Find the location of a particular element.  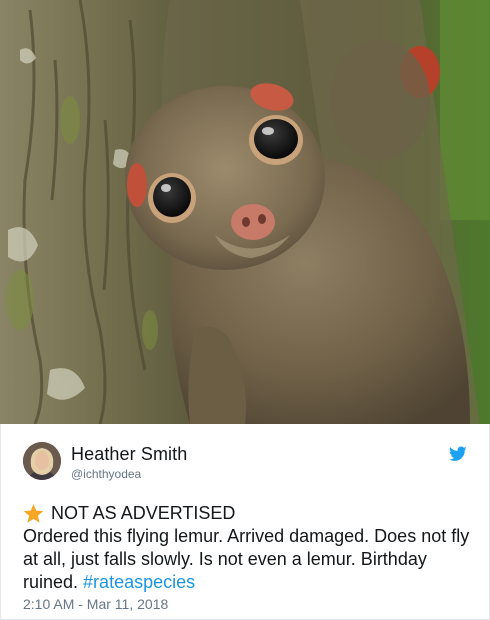

avatar-image is located at coordinates (42, 461).